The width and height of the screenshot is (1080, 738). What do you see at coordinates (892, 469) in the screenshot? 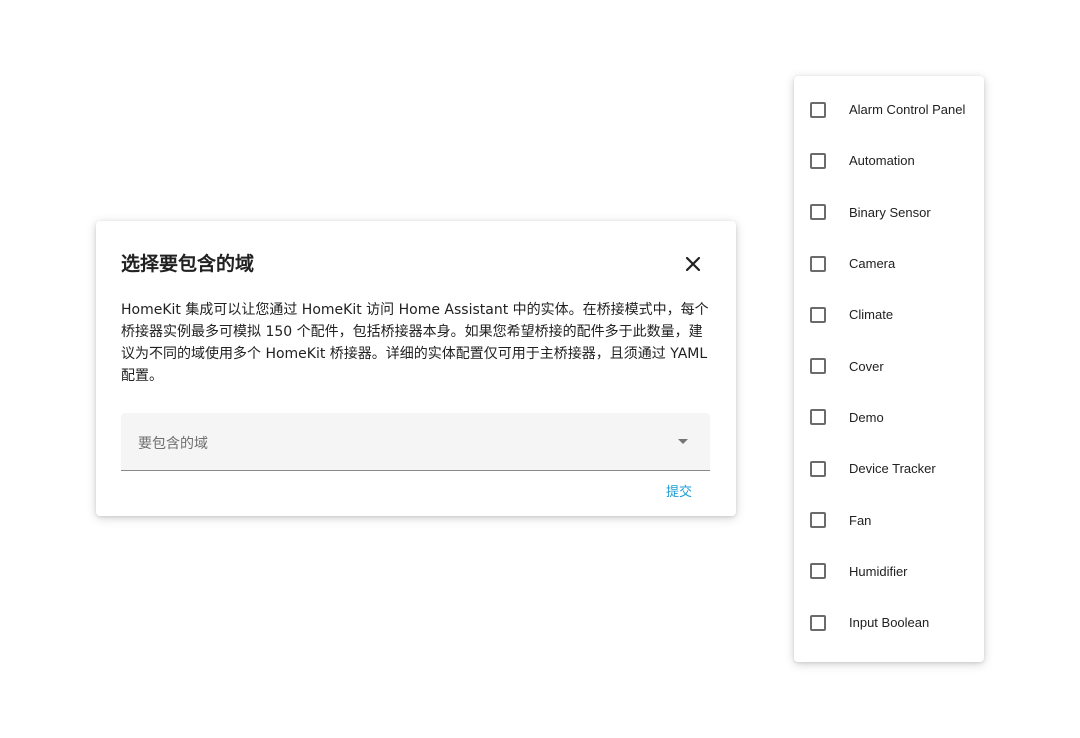
I see `menu-item-label: Device Tracker` at bounding box center [892, 469].